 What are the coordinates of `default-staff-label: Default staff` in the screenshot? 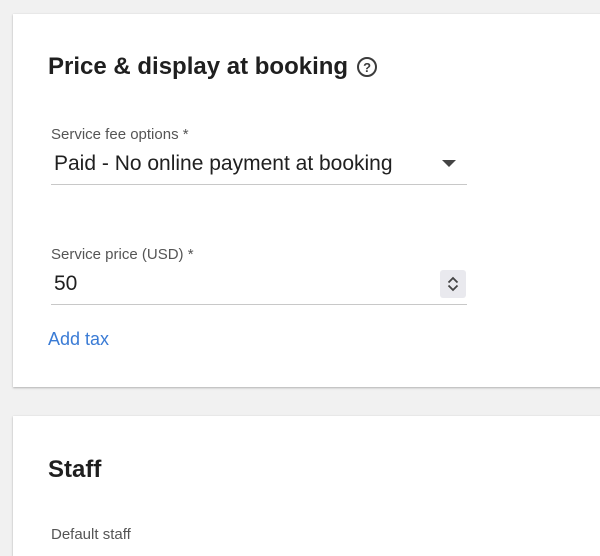 It's located at (91, 534).